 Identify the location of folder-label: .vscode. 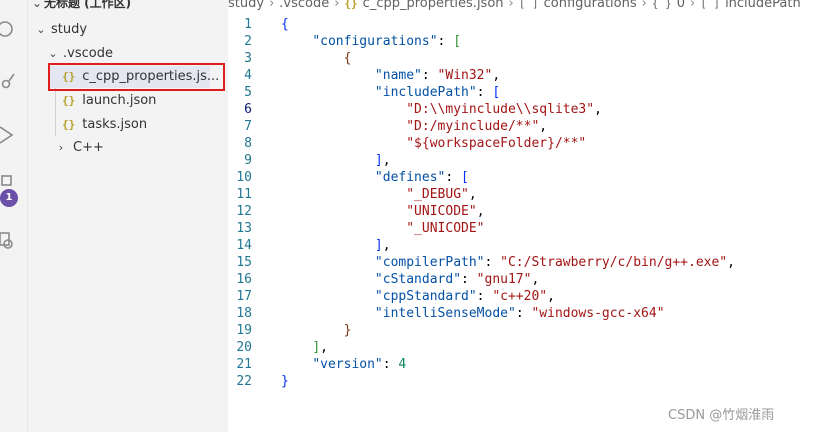
(88, 53).